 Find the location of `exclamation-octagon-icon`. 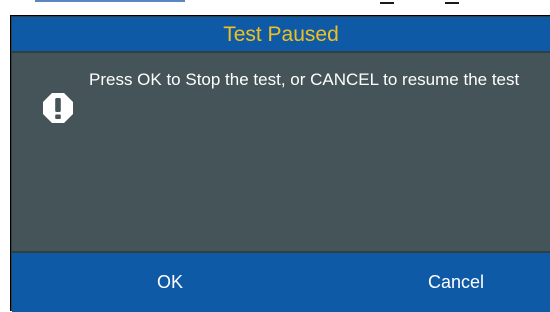

exclamation-octagon-icon is located at coordinates (58, 108).